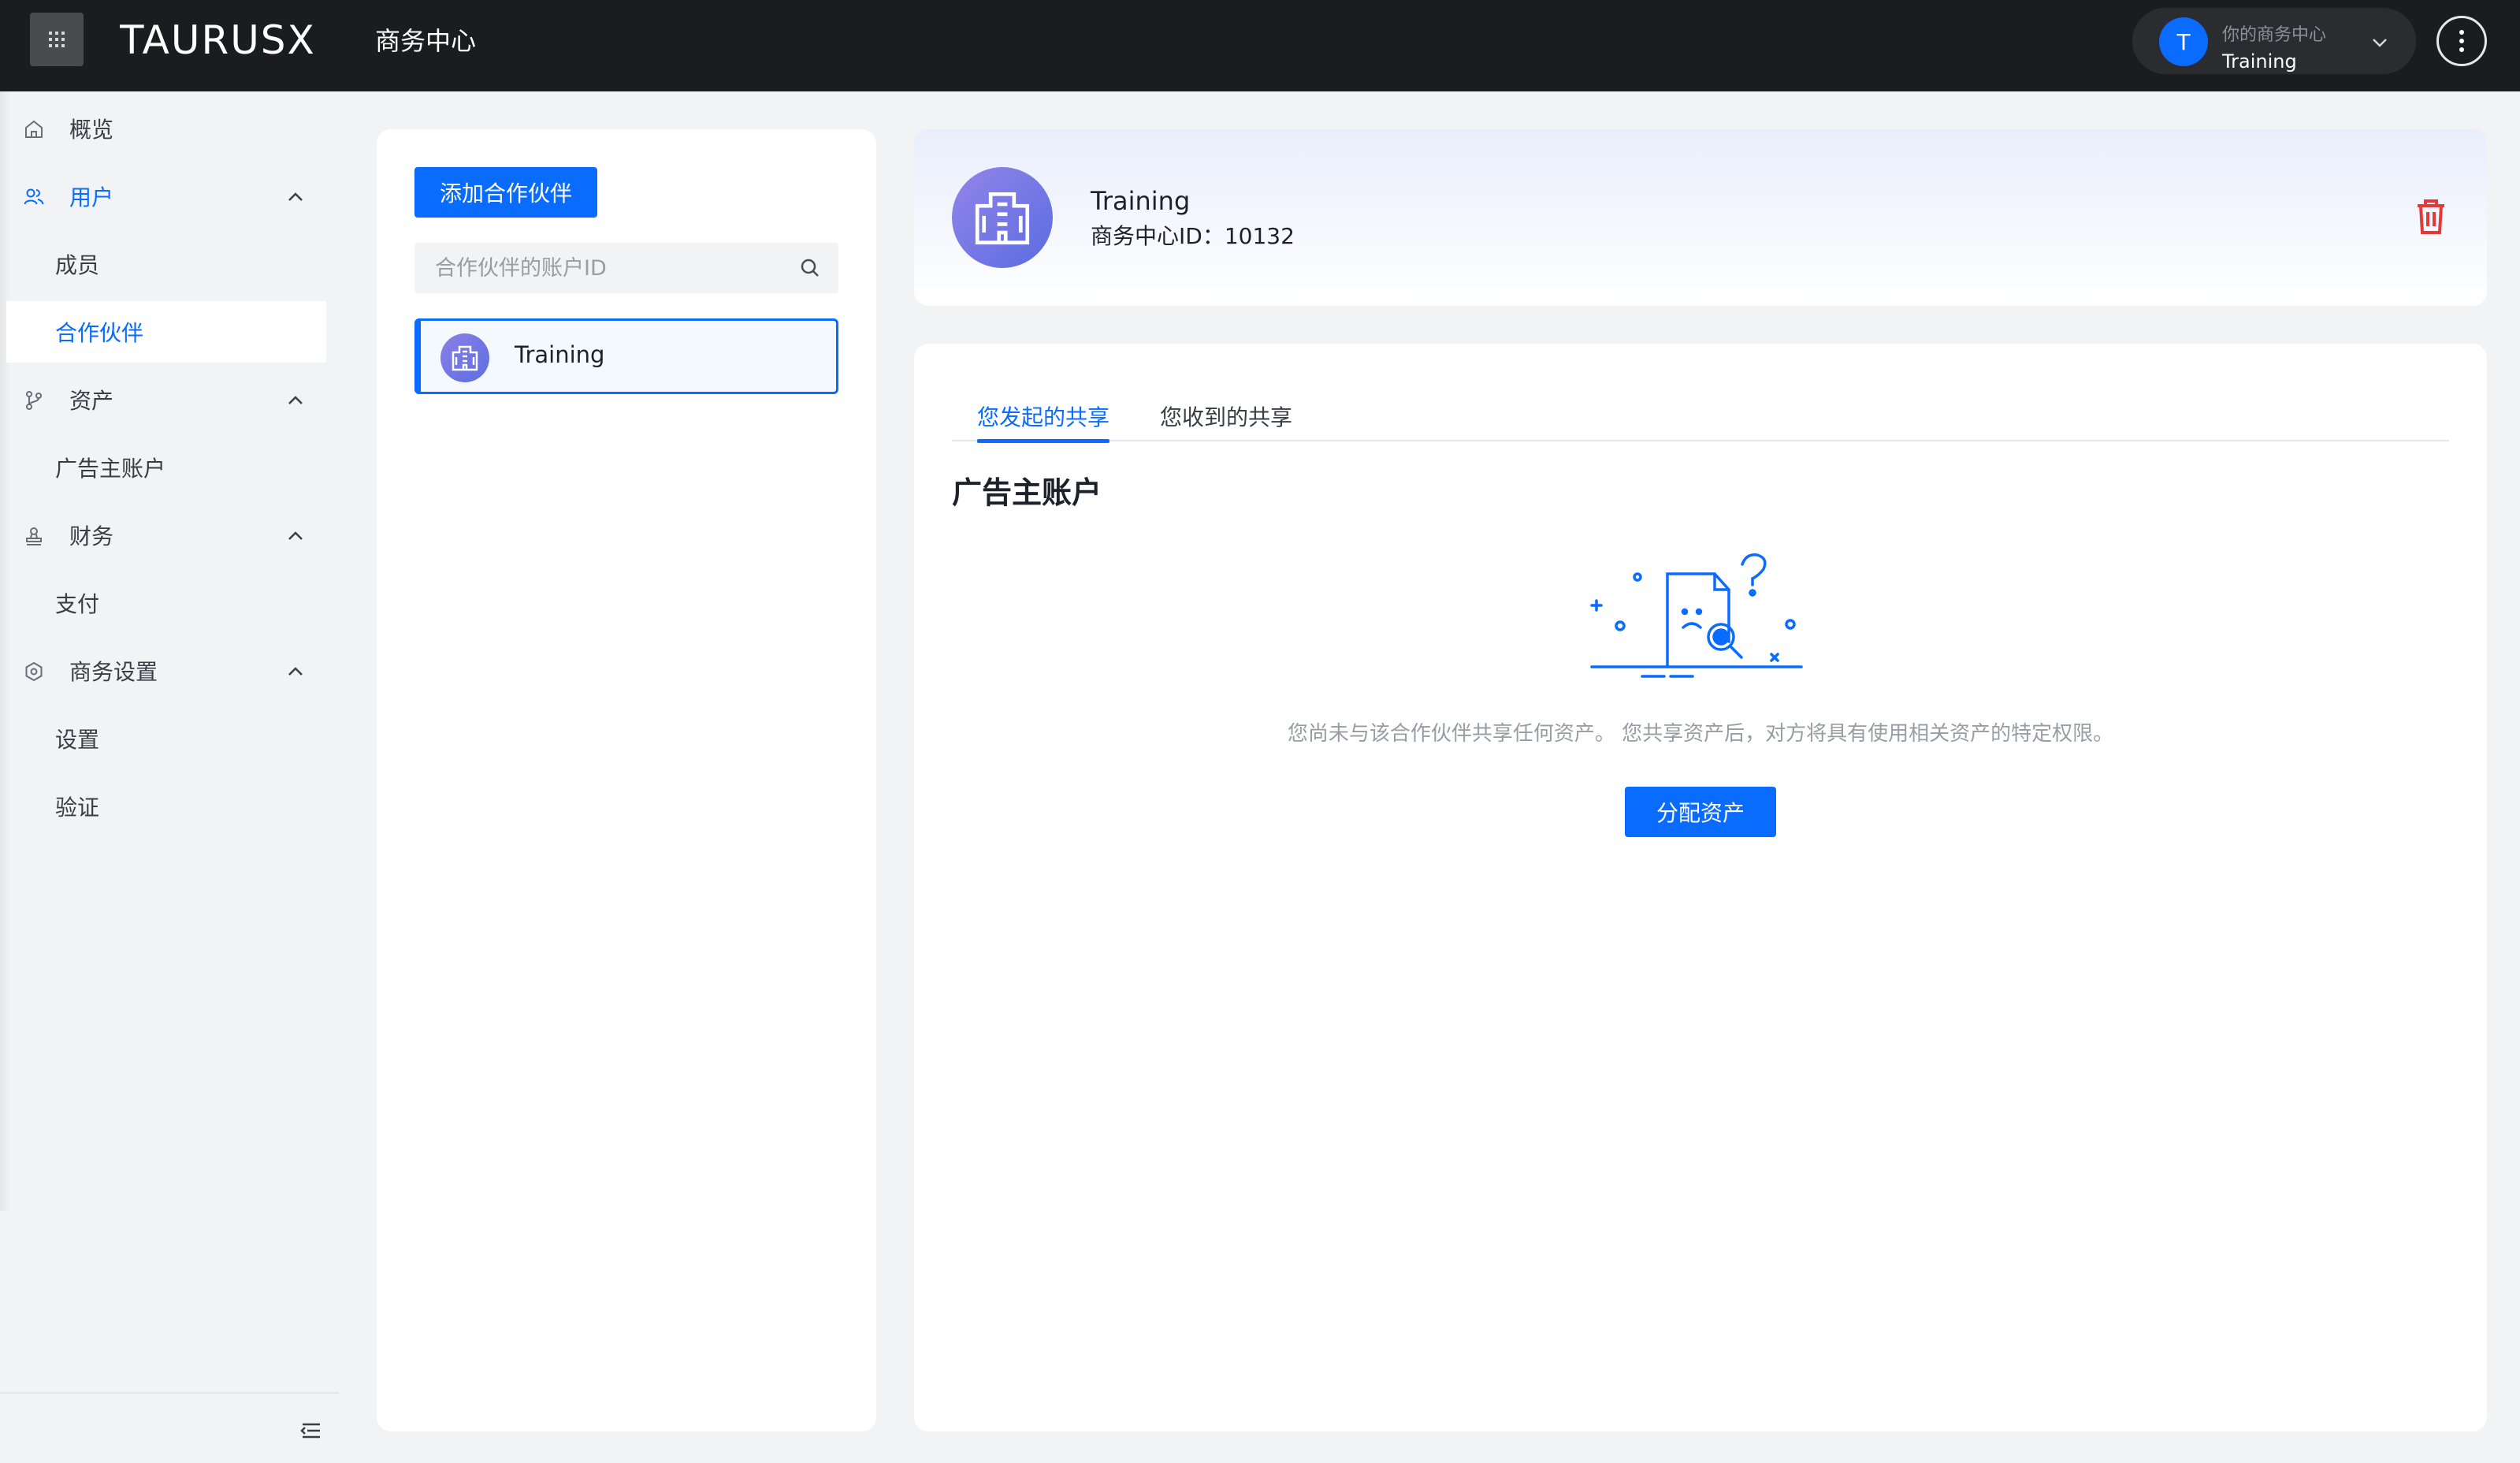  I want to click on sidebar-item-ad-accounts: 广告主账户, so click(166, 468).